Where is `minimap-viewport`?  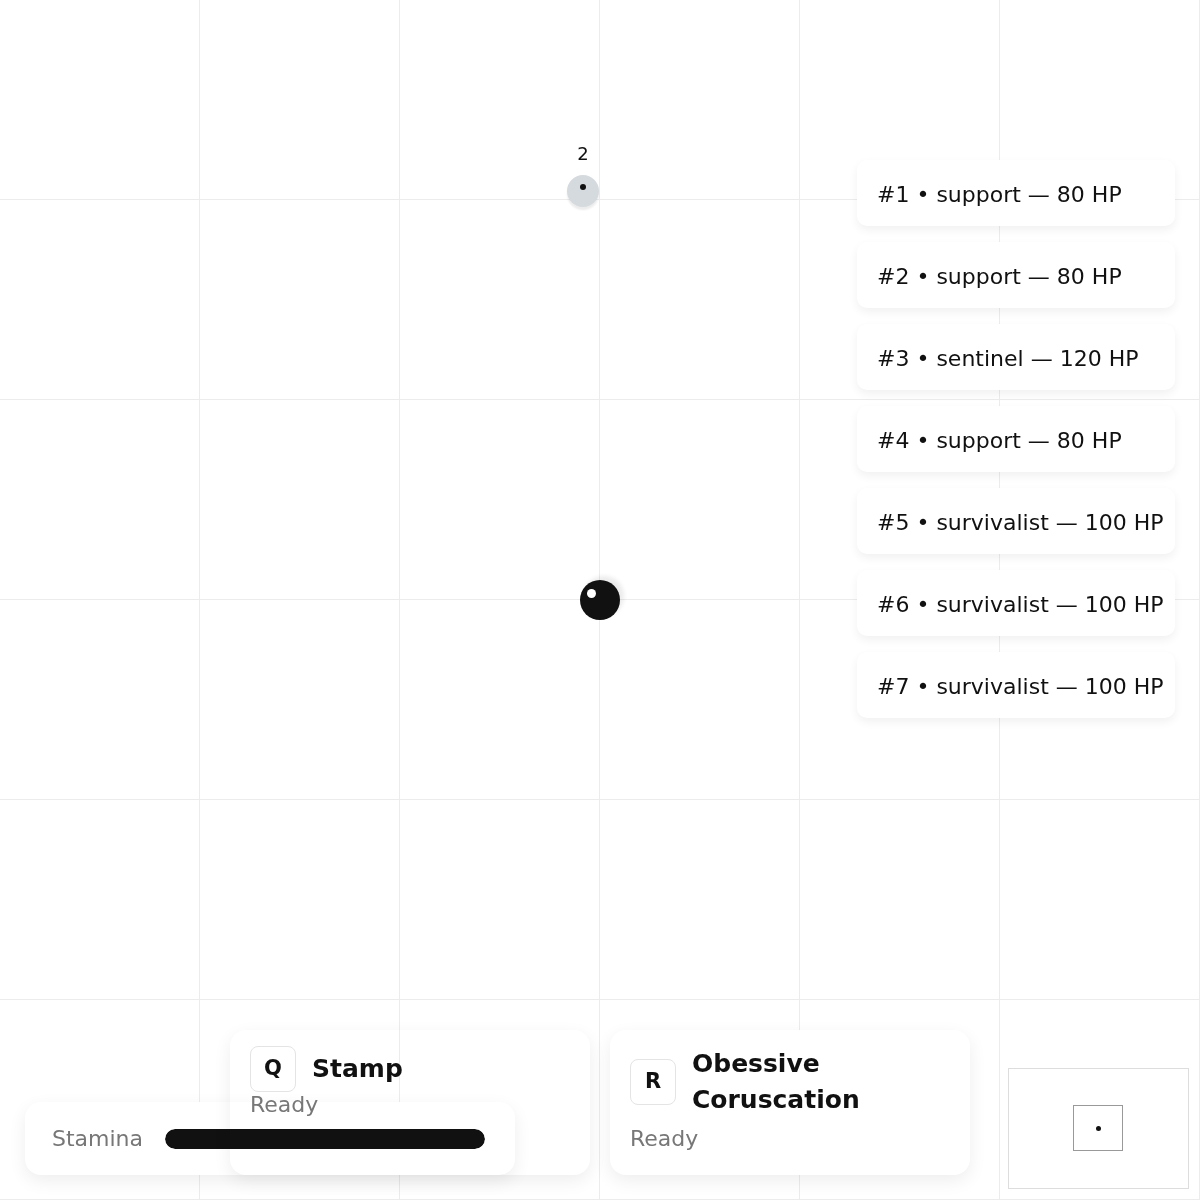
minimap-viewport is located at coordinates (1098, 1128).